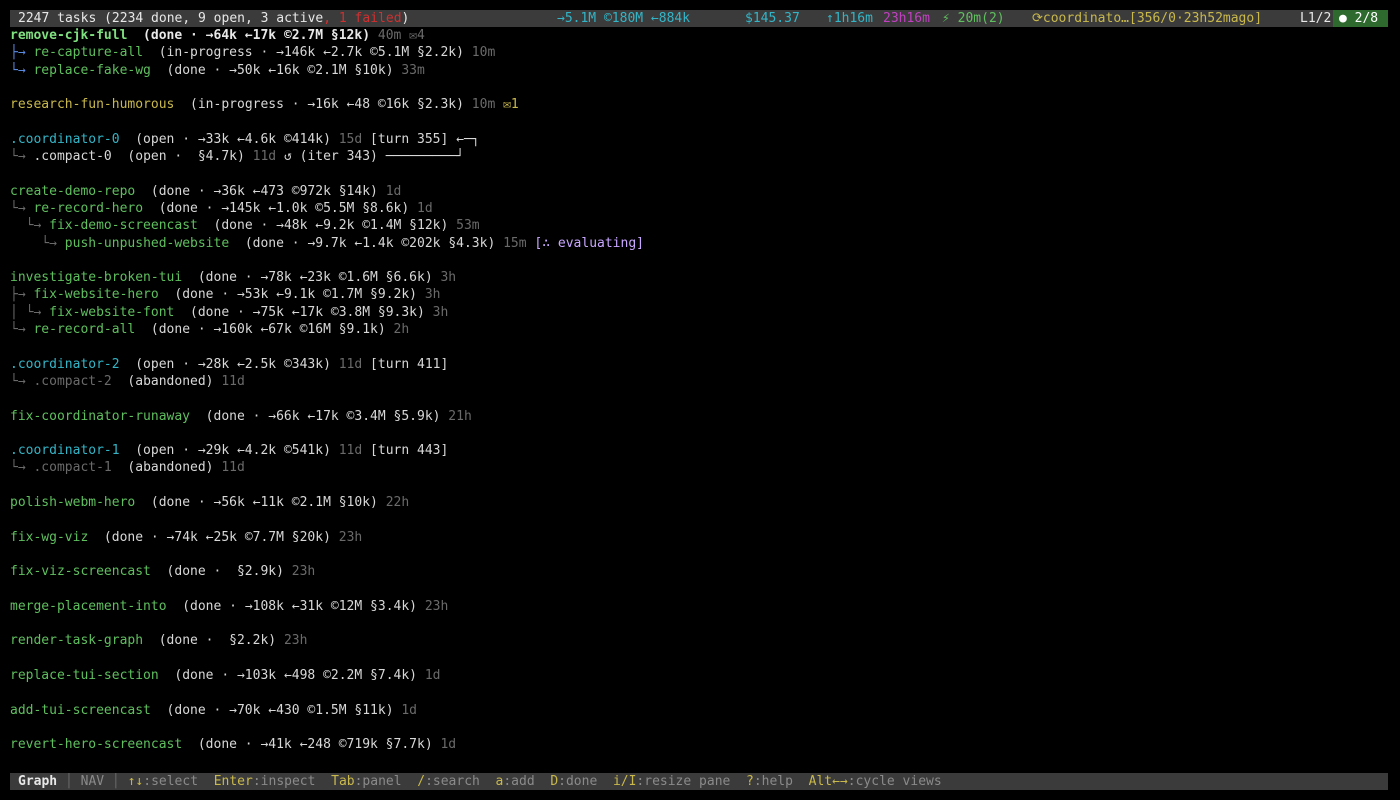 The width and height of the screenshot is (1400, 800). Describe the element at coordinates (72, 468) in the screenshot. I see `task-detail: .compact-1` at that location.